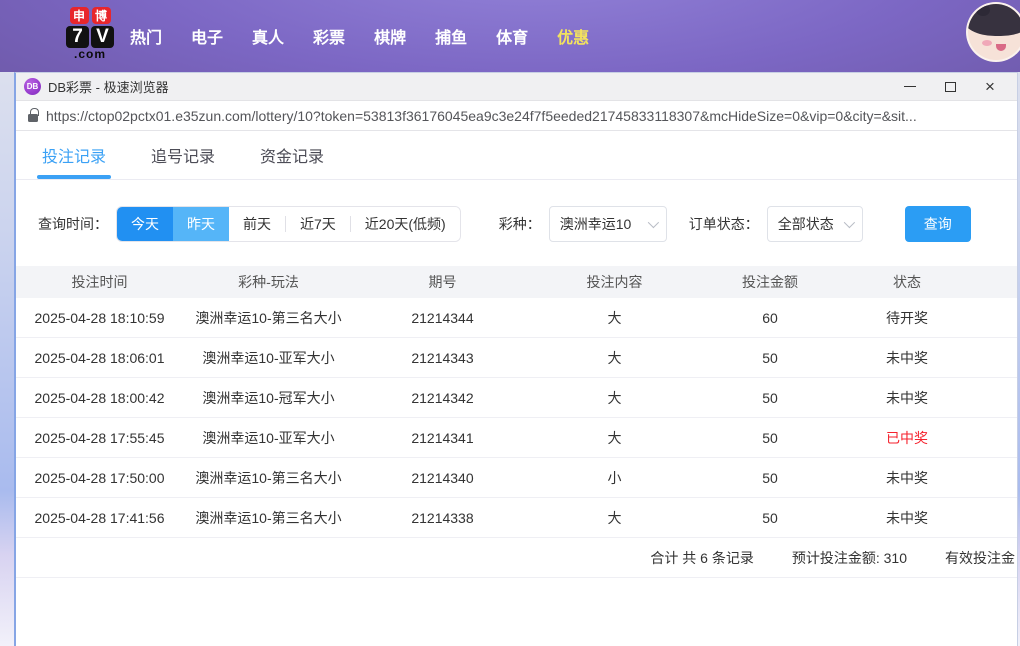  Describe the element at coordinates (268, 282) in the screenshot. I see `header-game-play: 彩种-玩法` at that location.